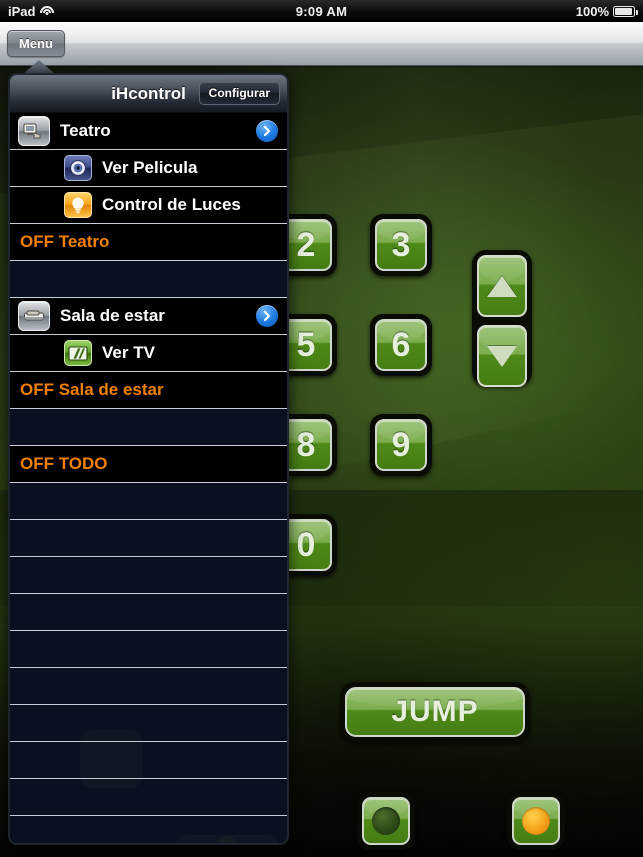 Image resolution: width=643 pixels, height=857 pixels. I want to click on keypad-button-label: 0, so click(306, 544).